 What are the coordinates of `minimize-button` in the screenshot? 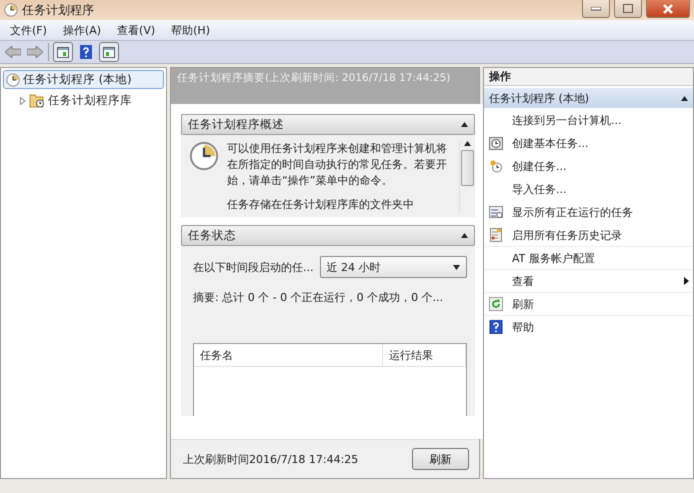 It's located at (596, 9).